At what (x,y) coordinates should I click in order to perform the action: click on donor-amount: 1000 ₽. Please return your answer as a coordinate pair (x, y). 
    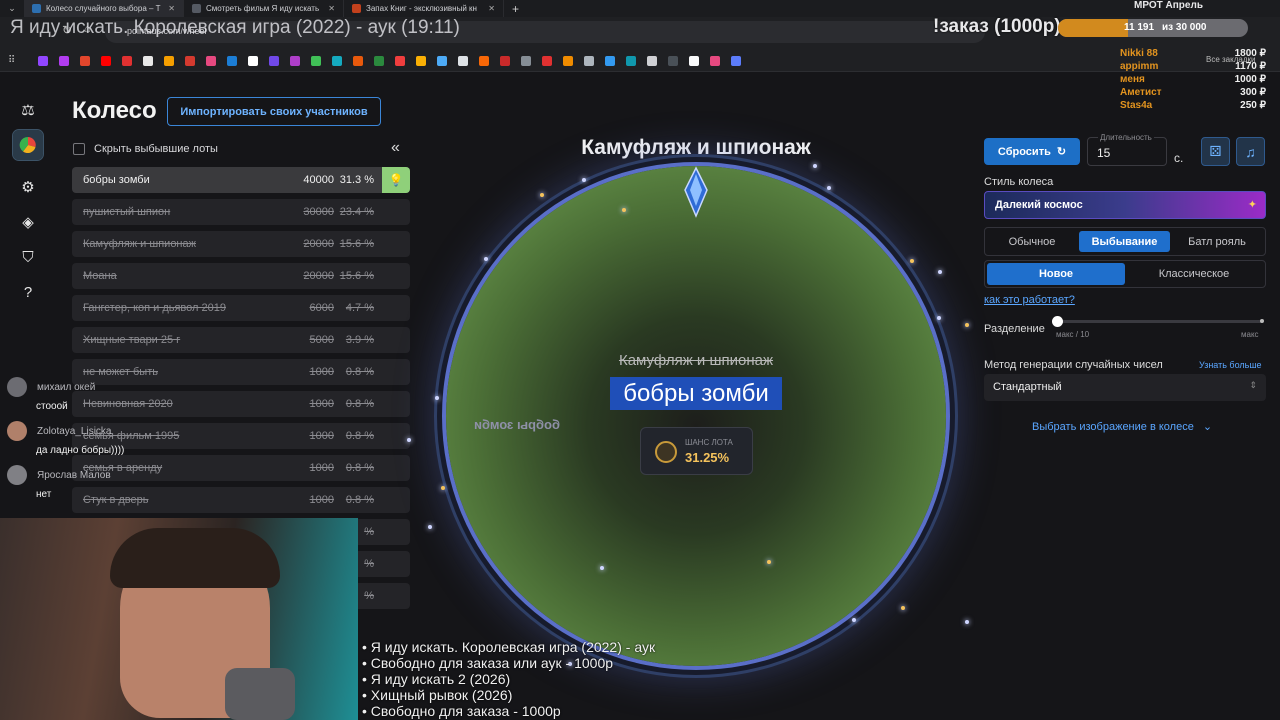
    Looking at the image, I should click on (1250, 79).